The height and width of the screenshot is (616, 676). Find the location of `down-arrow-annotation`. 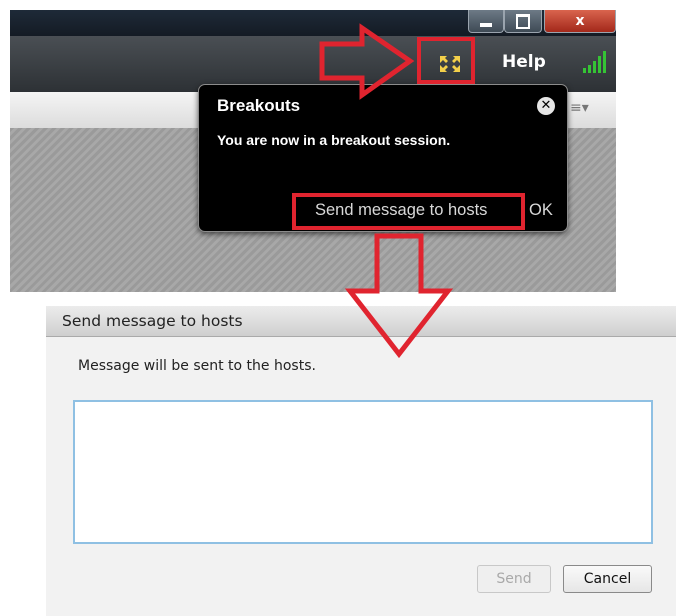

down-arrow-annotation is located at coordinates (399, 296).